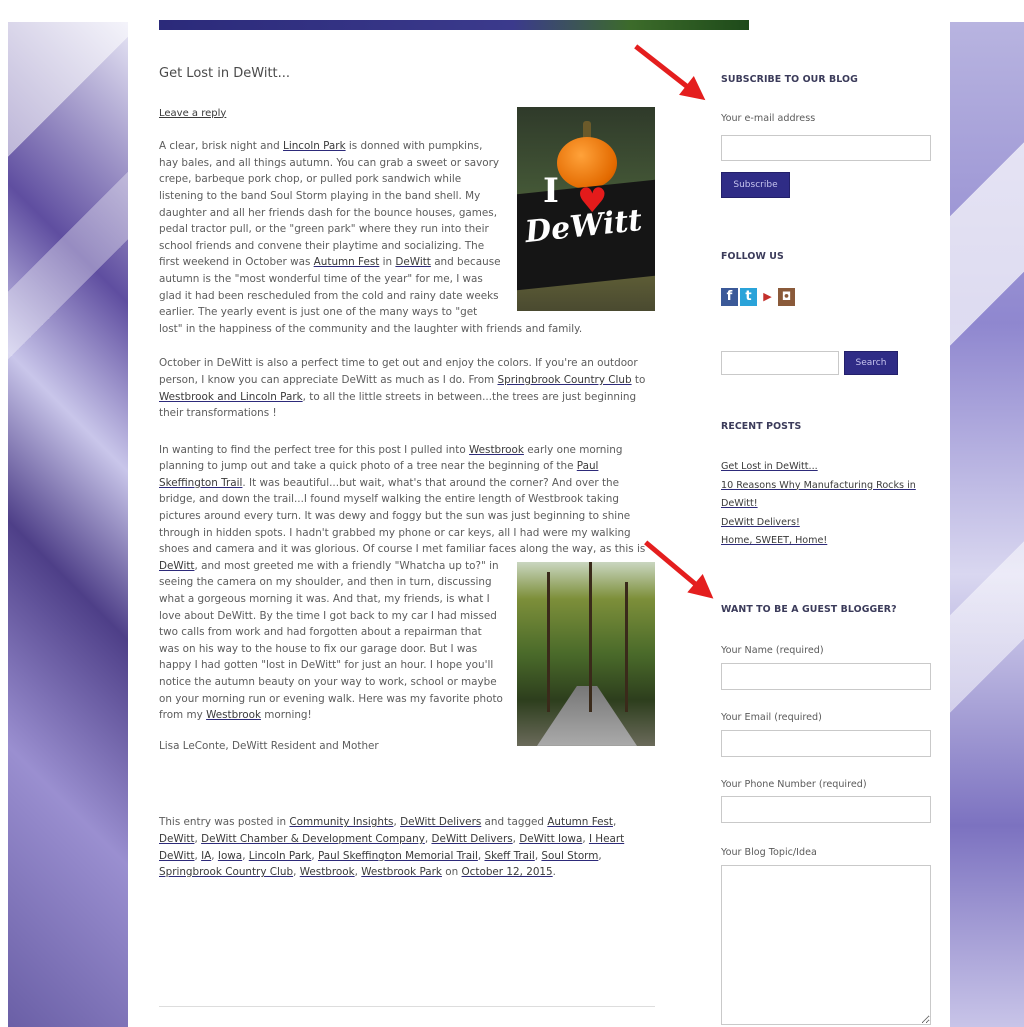 This screenshot has width=1024, height=1027. I want to click on text: in, so click(387, 262).